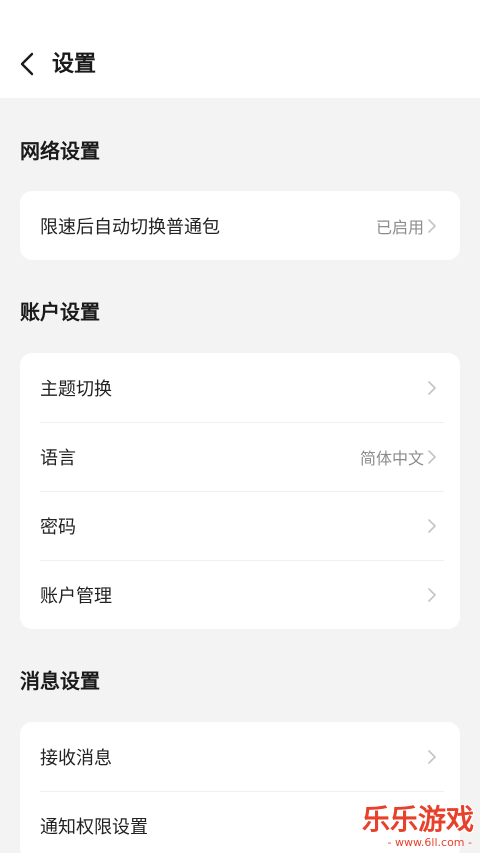 The height and width of the screenshot is (853, 480). What do you see at coordinates (240, 594) in the screenshot?
I see `row-account-management: 账户管理` at bounding box center [240, 594].